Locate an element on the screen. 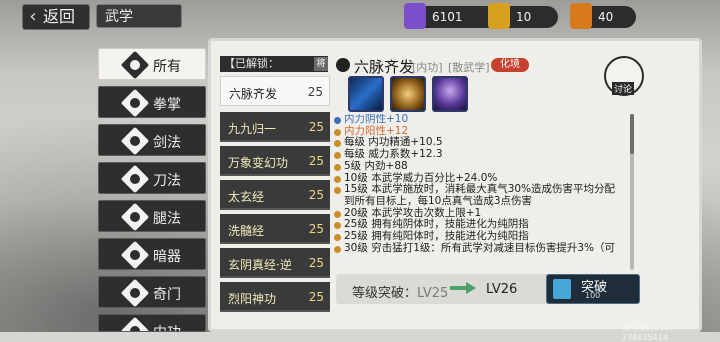 This screenshot has height=342, width=720. skill-name: 烈阳神功 is located at coordinates (252, 299).